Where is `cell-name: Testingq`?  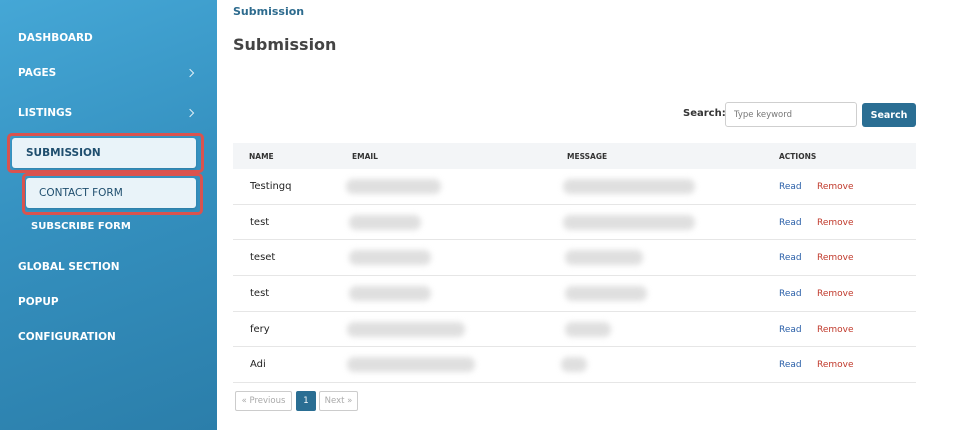
cell-name: Testingq is located at coordinates (271, 186).